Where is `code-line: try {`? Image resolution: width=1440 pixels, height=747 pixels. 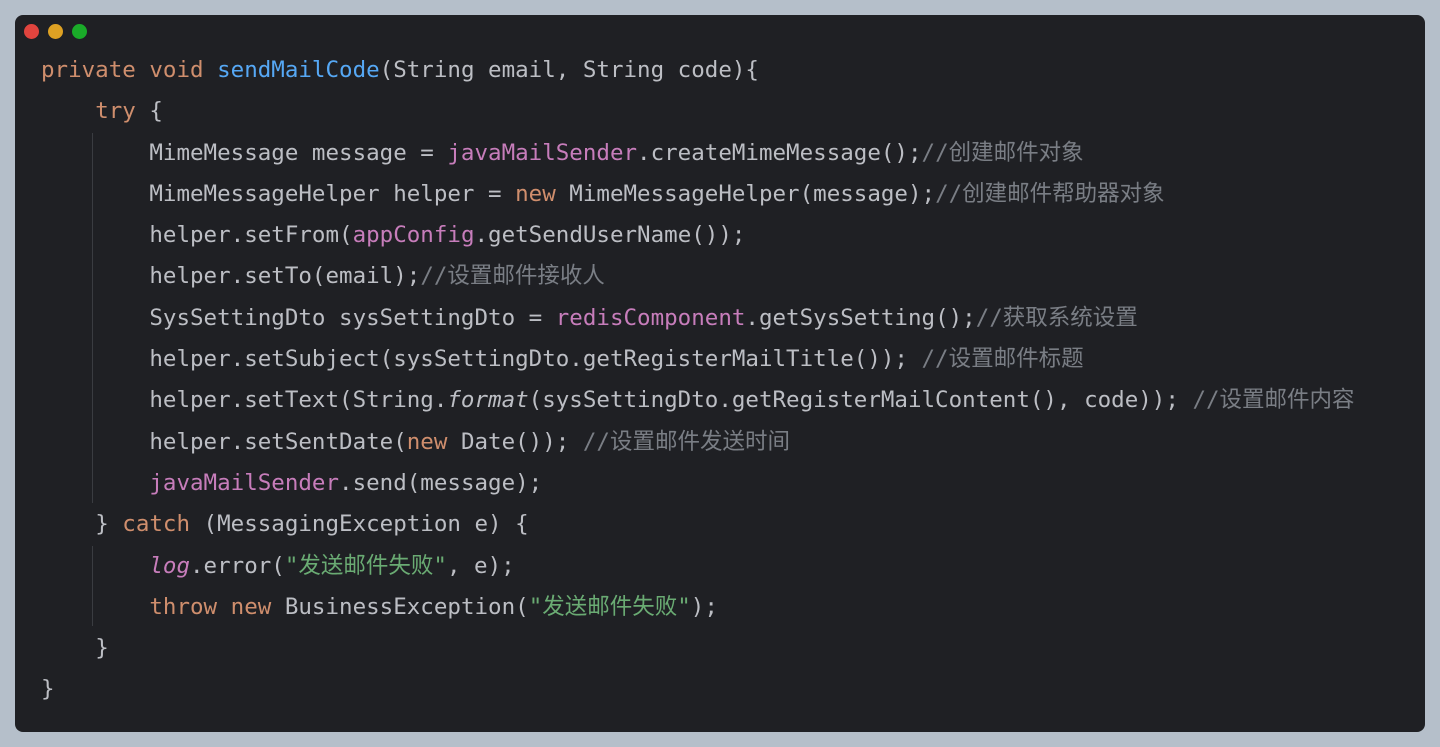
code-line: try { is located at coordinates (698, 111).